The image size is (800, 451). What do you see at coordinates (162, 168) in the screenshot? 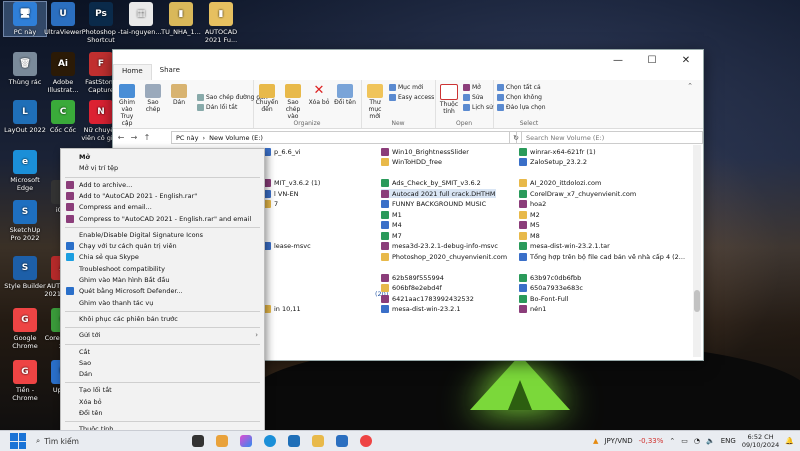
I see `context-menu-item: Mở vị trí tệp` at bounding box center [162, 168].